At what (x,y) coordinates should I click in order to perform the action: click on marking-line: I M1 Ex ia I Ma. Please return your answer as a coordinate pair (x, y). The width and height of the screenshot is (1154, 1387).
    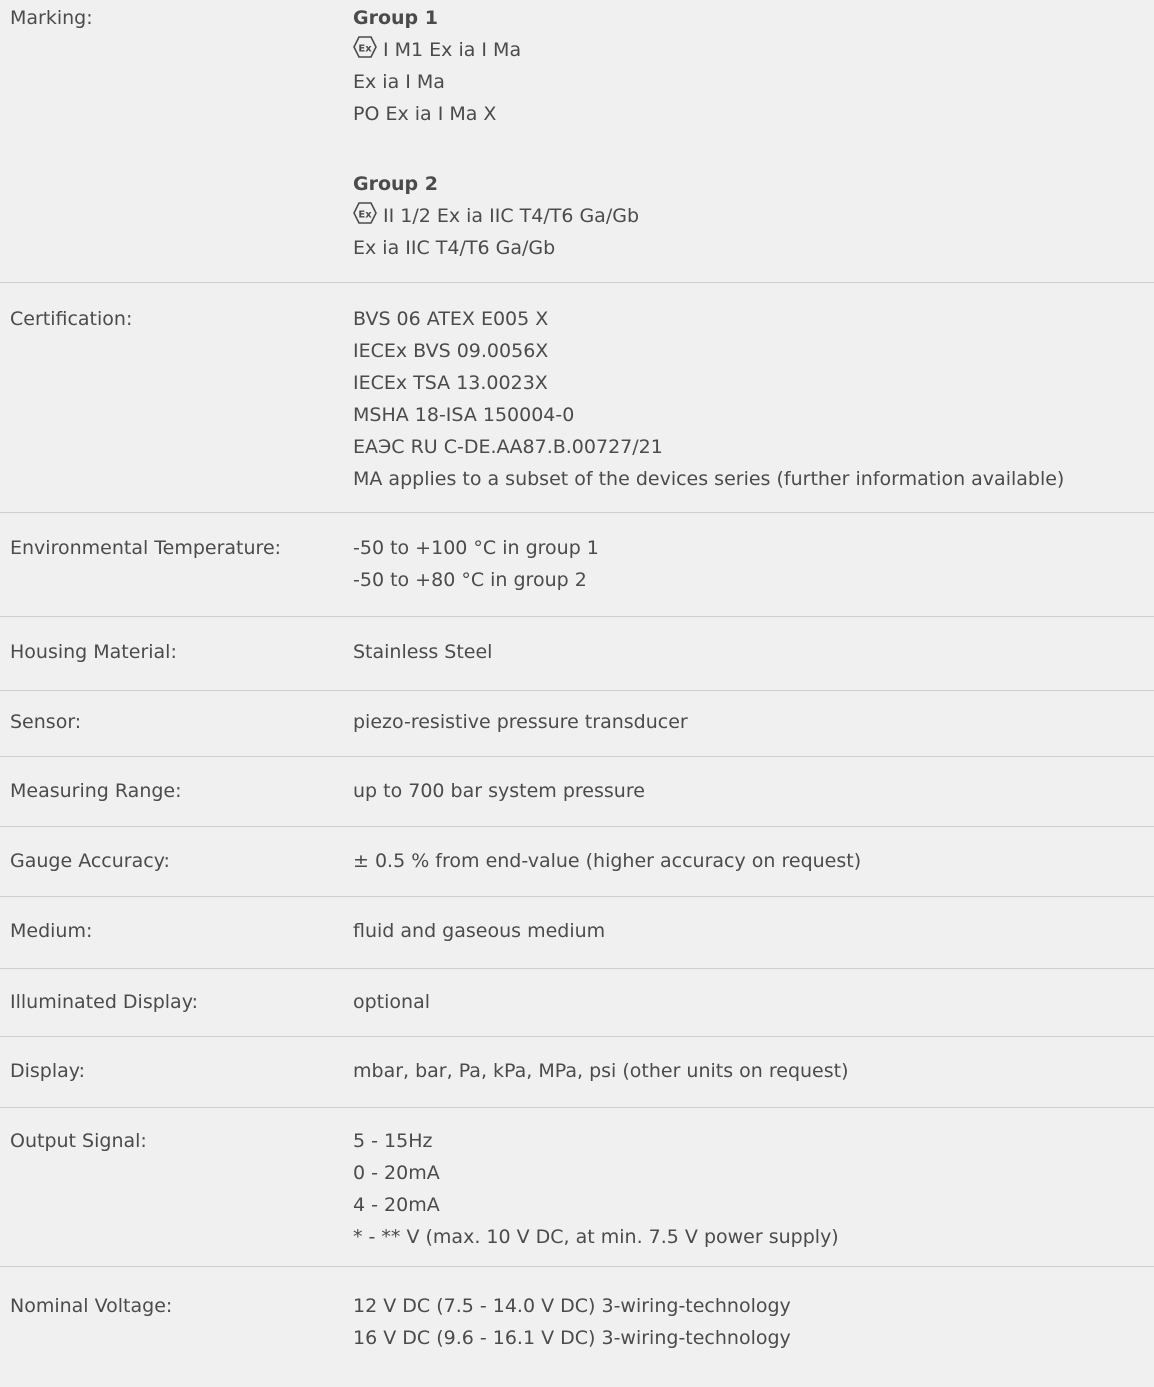
    Looking at the image, I should click on (452, 50).